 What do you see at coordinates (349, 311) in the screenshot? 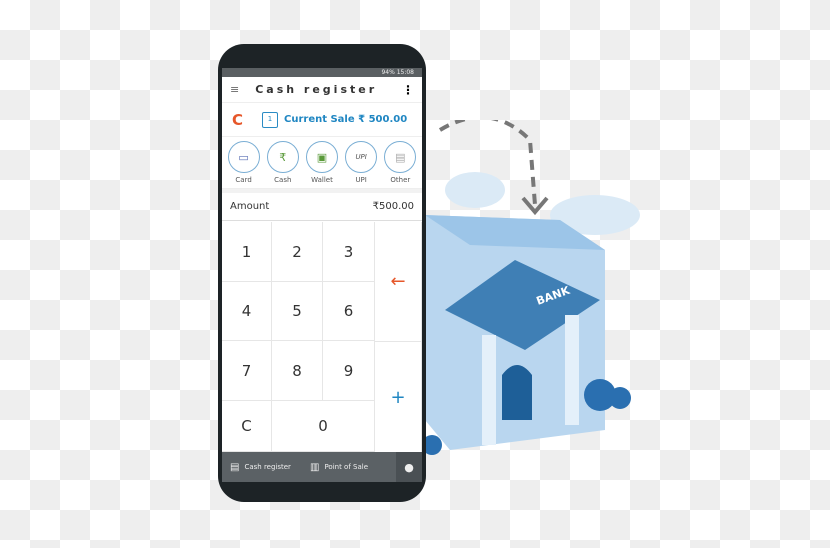
I see `key-6: 6` at bounding box center [349, 311].